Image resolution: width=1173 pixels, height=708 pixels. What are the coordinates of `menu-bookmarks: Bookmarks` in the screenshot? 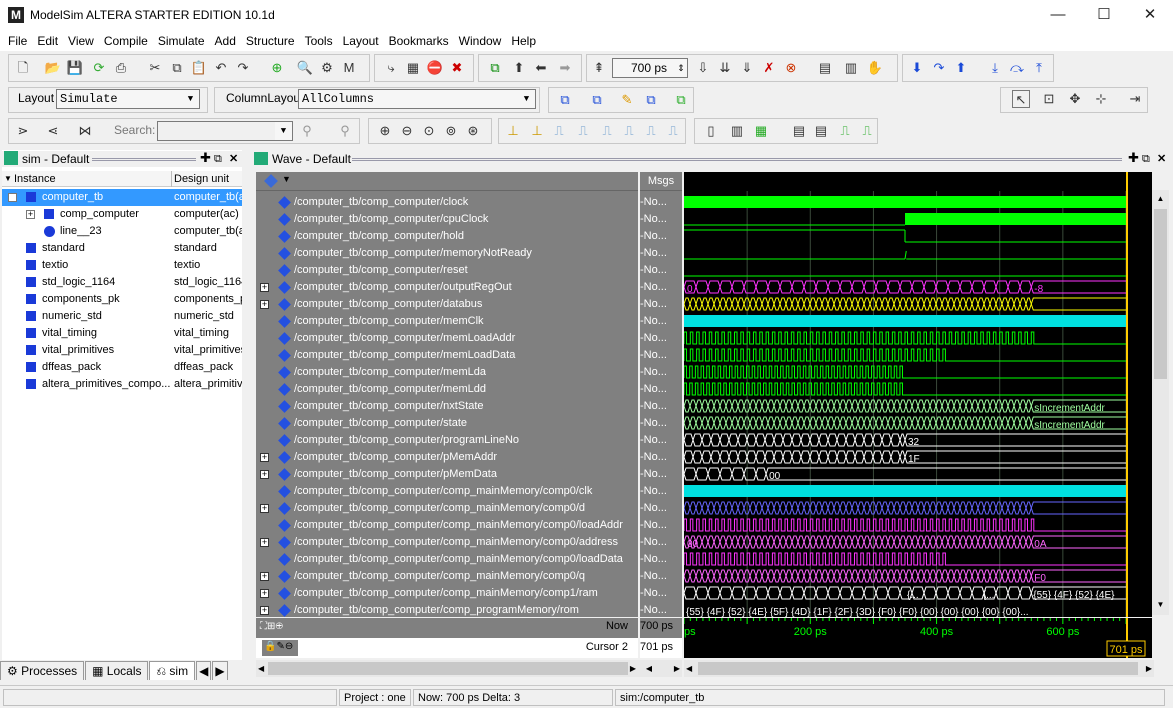 It's located at (419, 41).